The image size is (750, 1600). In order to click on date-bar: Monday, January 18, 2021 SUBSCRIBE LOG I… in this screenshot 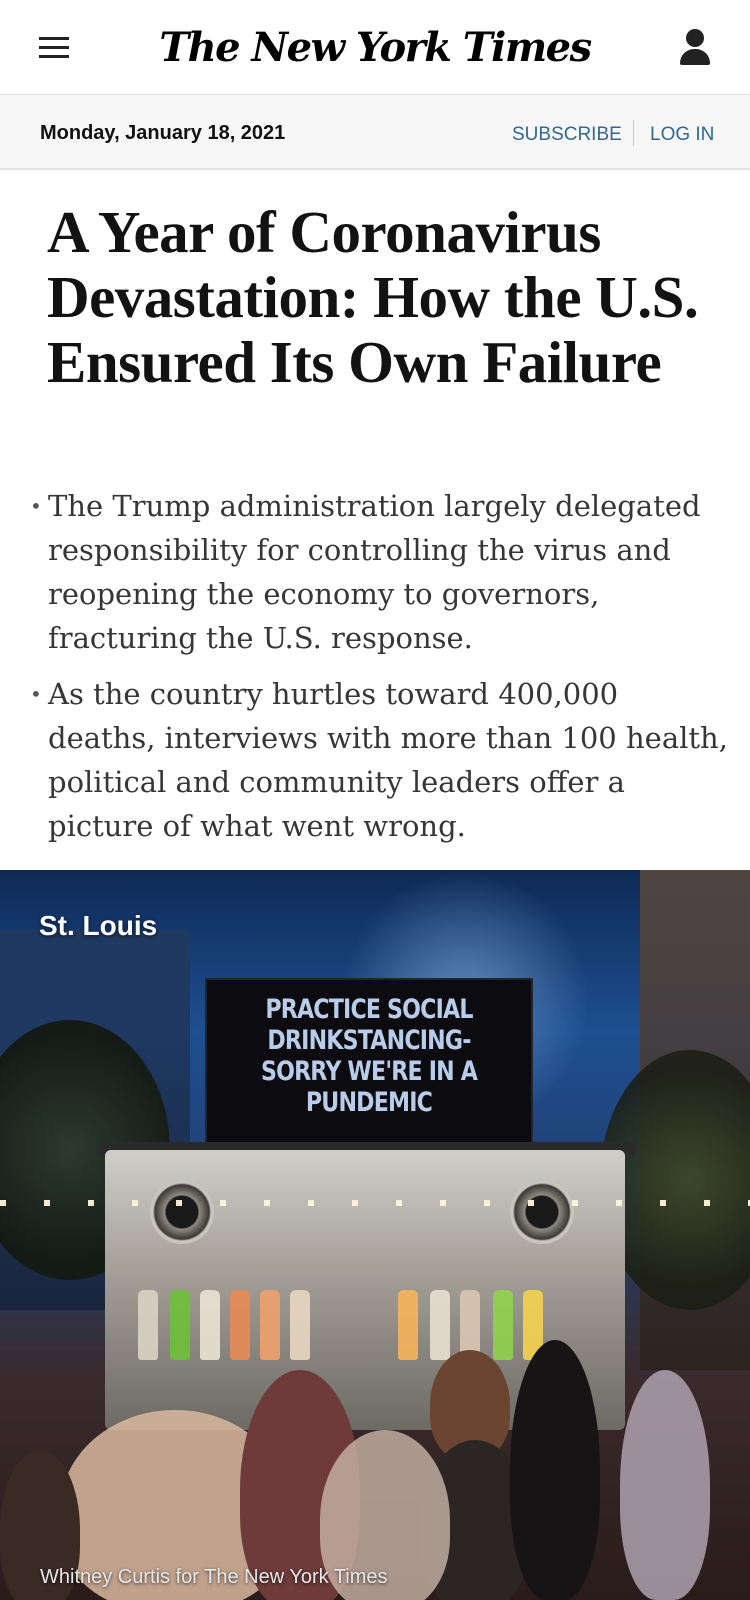, I will do `click(375, 132)`.